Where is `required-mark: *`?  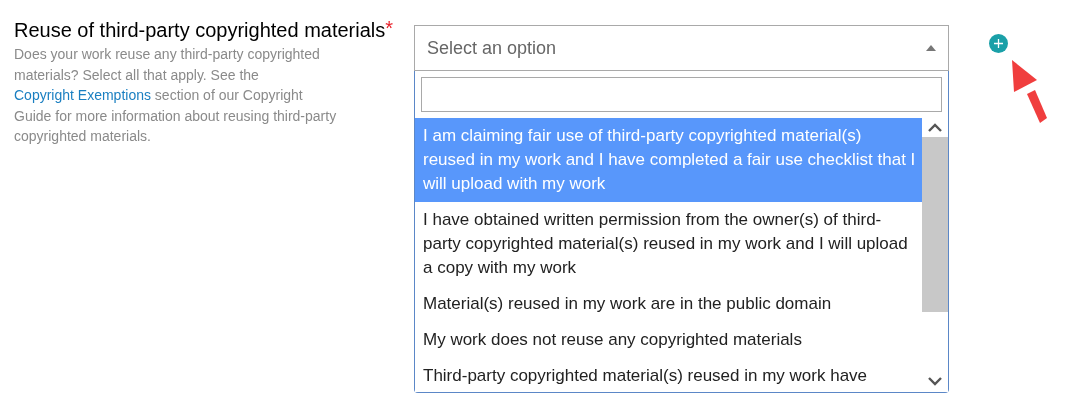
required-mark: * is located at coordinates (389, 28).